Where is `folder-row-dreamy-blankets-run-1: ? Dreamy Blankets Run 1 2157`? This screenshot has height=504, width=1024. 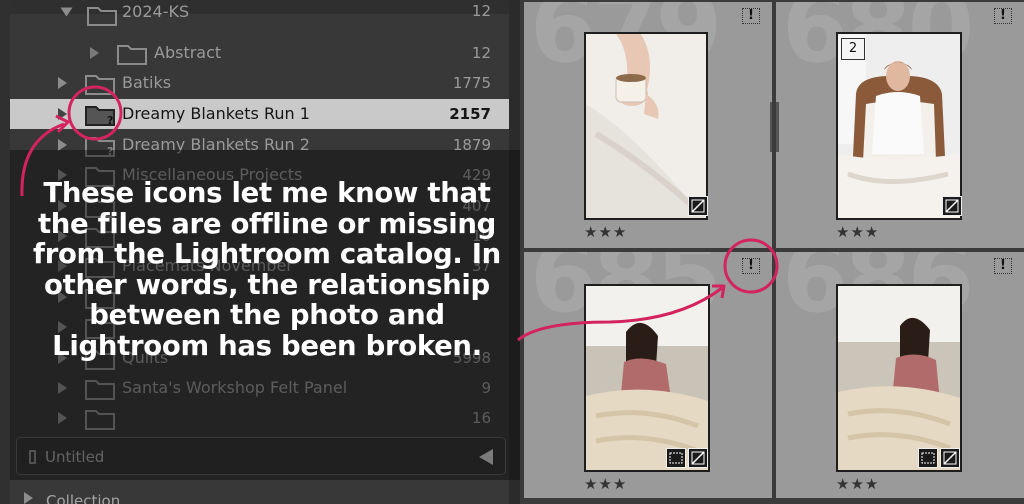 folder-row-dreamy-blankets-run-1: ? Dreamy Blankets Run 1 2157 is located at coordinates (259, 114).